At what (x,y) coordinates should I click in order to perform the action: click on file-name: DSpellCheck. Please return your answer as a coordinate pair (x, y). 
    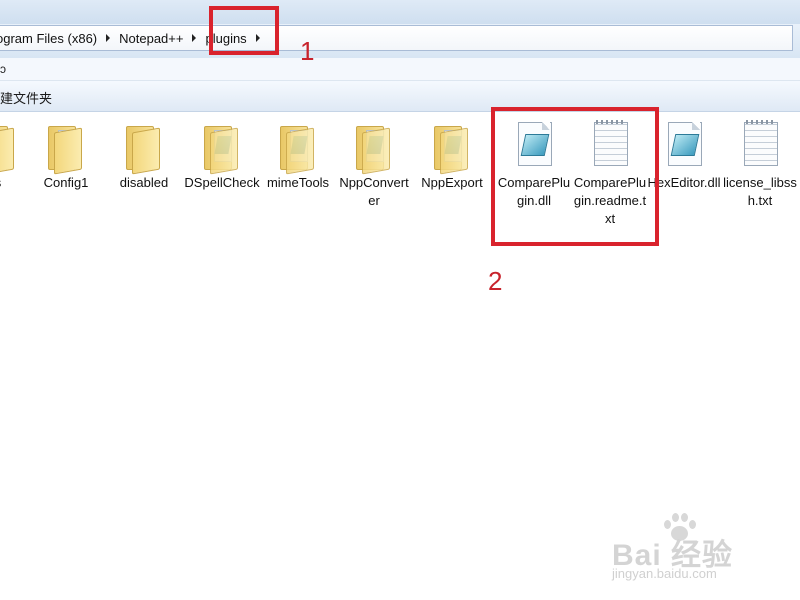
    Looking at the image, I should click on (222, 182).